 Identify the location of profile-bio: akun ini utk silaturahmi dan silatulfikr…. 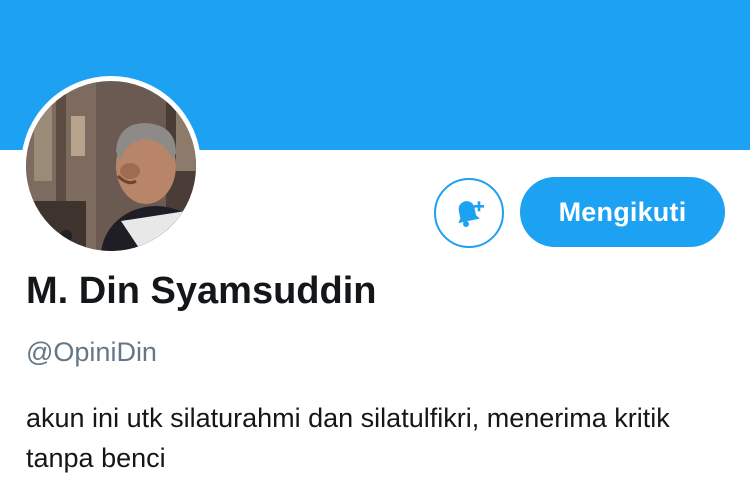
(348, 438).